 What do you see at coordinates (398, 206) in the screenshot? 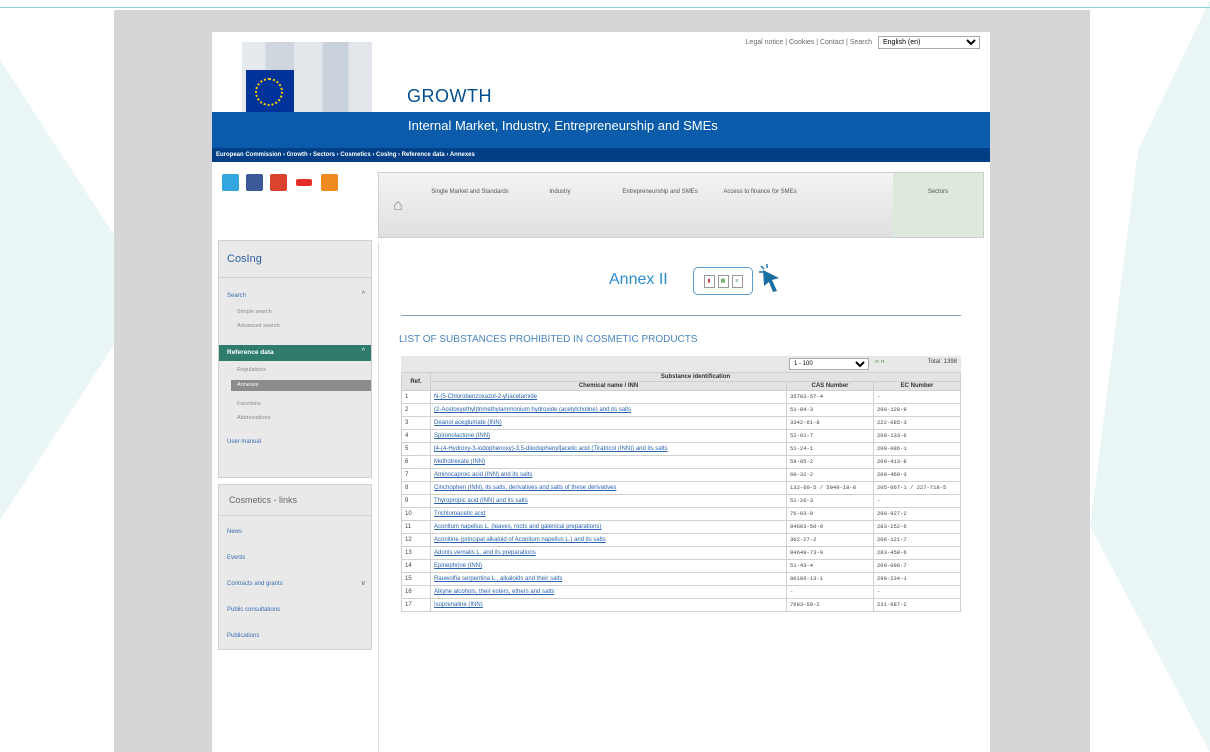
I see `home-icon: ⌂` at bounding box center [398, 206].